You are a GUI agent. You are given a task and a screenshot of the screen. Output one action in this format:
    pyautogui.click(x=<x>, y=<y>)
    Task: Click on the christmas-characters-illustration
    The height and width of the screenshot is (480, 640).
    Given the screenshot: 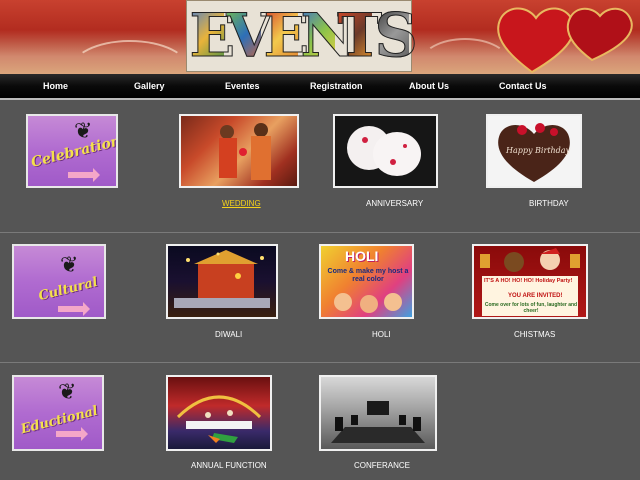 What is the action you would take?
    pyautogui.click(x=530, y=260)
    